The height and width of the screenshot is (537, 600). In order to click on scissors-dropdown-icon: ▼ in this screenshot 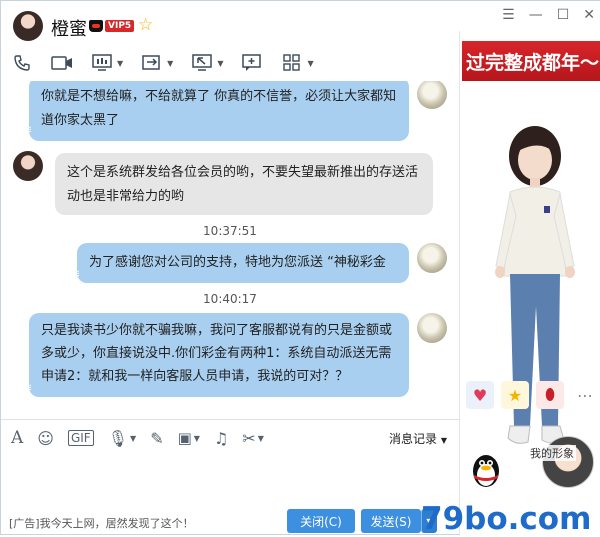, I will do `click(261, 438)`.